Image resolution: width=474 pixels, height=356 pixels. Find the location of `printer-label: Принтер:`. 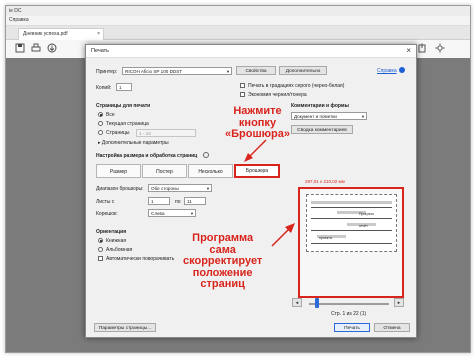

printer-label: Принтер: is located at coordinates (107, 72).